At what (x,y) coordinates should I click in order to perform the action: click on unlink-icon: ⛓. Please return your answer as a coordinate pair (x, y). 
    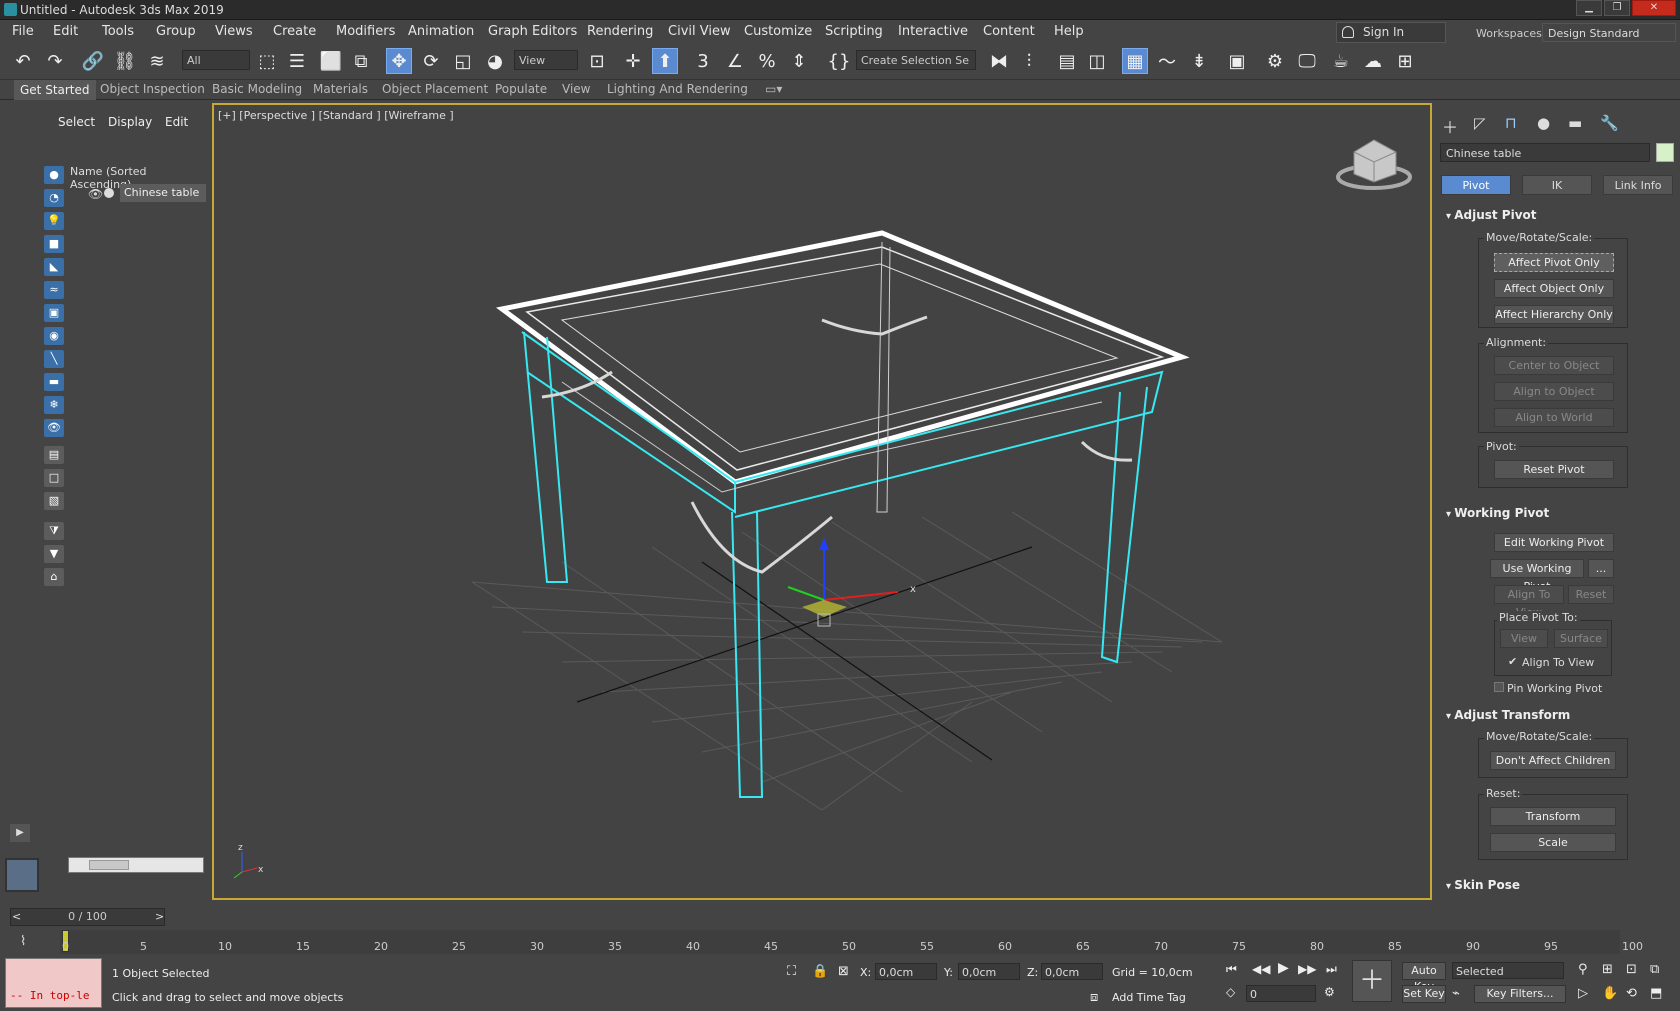
    Looking at the image, I should click on (125, 61).